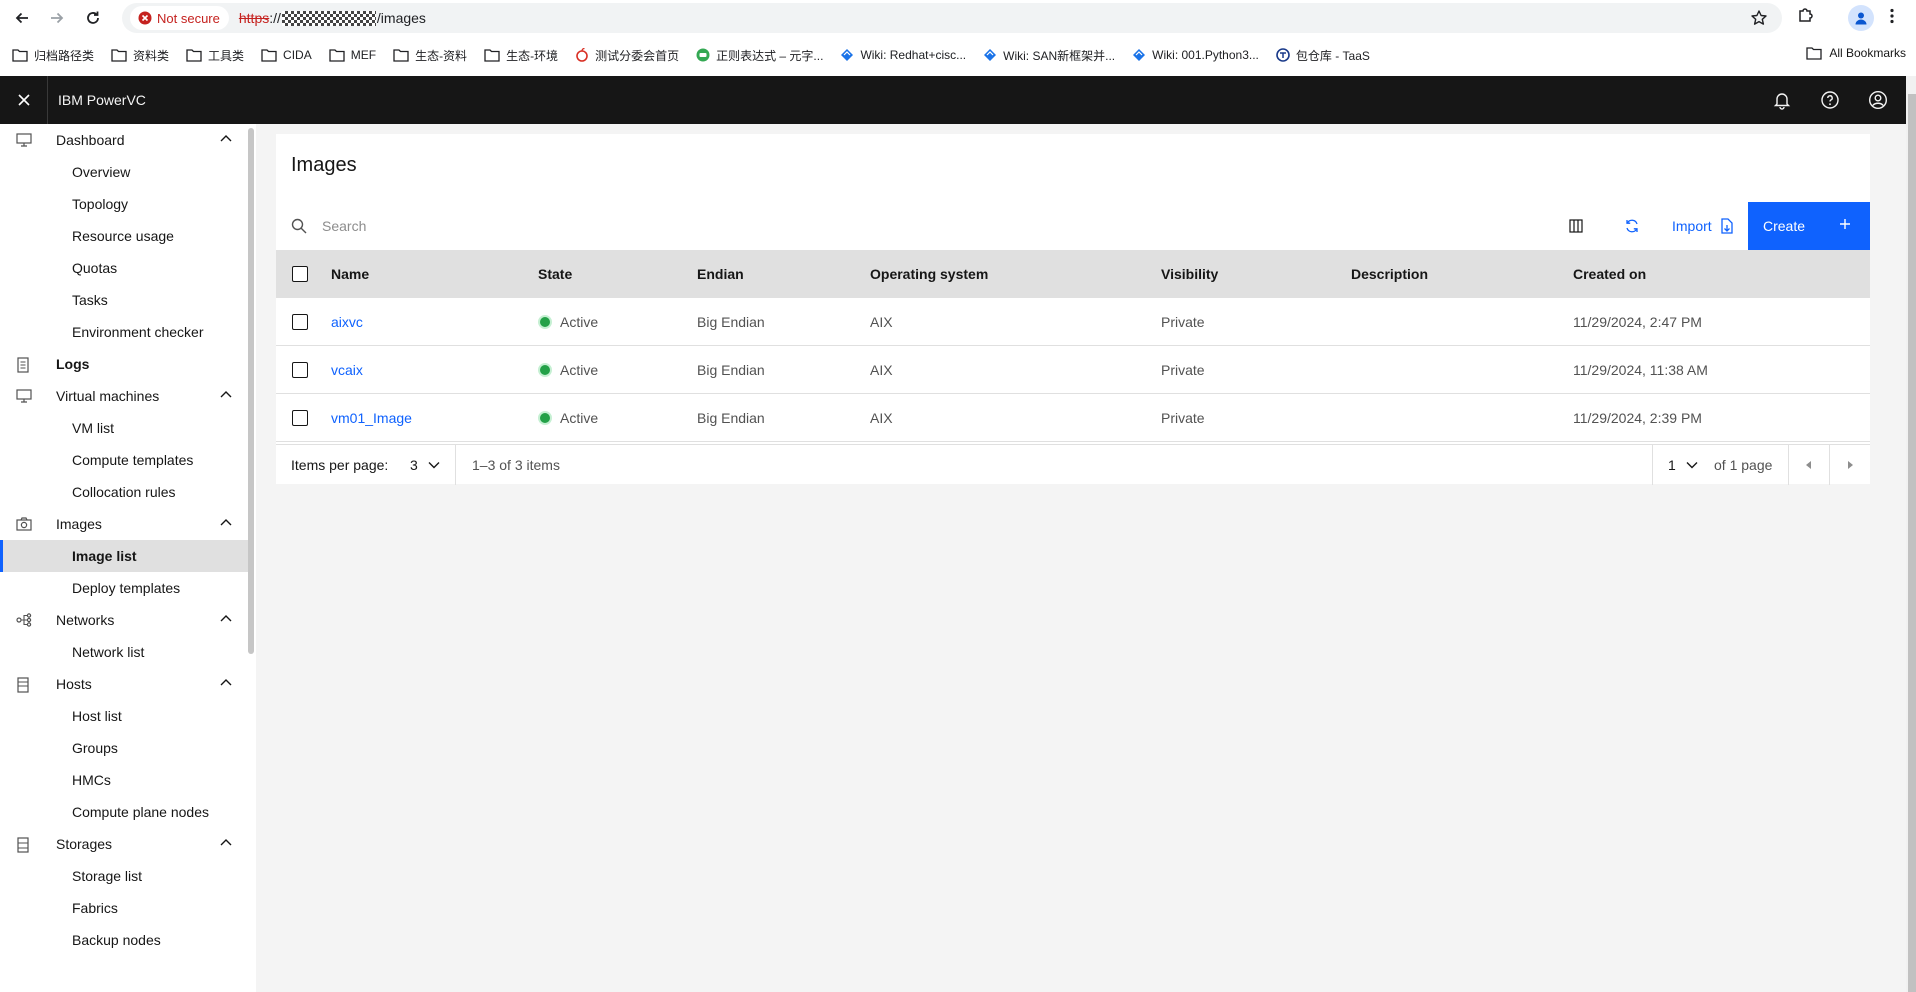 The image size is (1916, 992). Describe the element at coordinates (124, 844) in the screenshot. I see `nav-category-storages: Storages` at that location.